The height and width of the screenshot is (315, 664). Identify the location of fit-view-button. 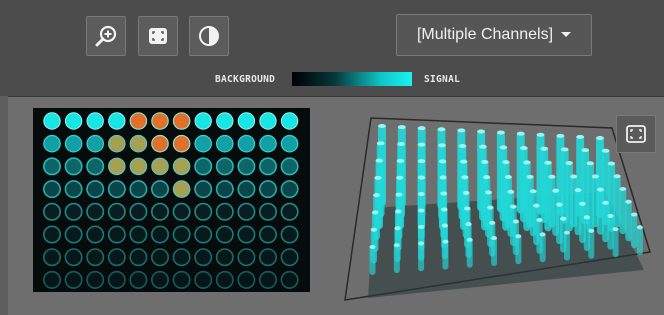
(636, 134).